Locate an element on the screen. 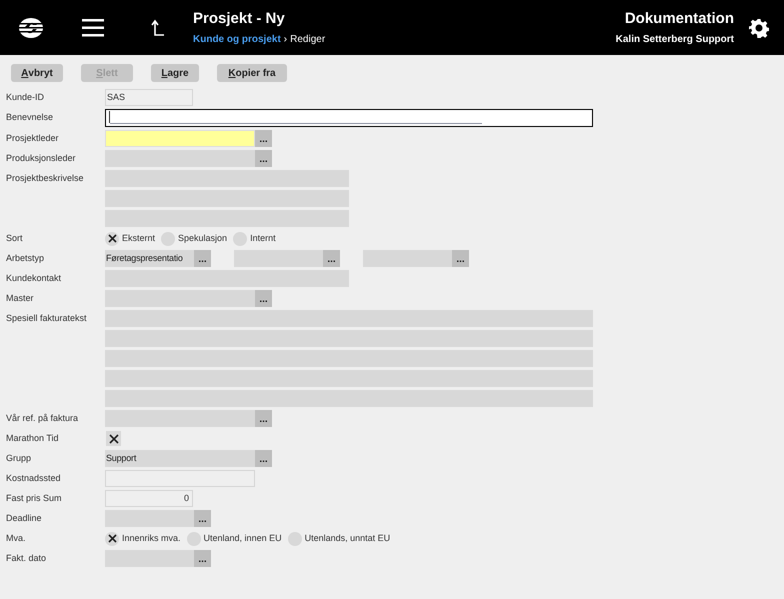 This screenshot has height=599, width=784. page-title: Prosjekt - Ny is located at coordinates (239, 18).